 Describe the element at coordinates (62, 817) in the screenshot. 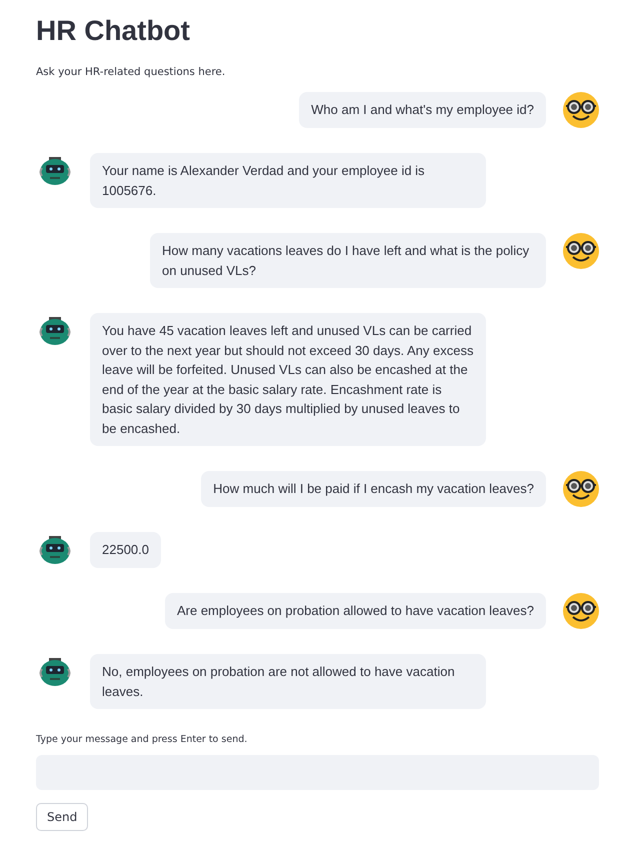

I see `send-button: Send` at that location.